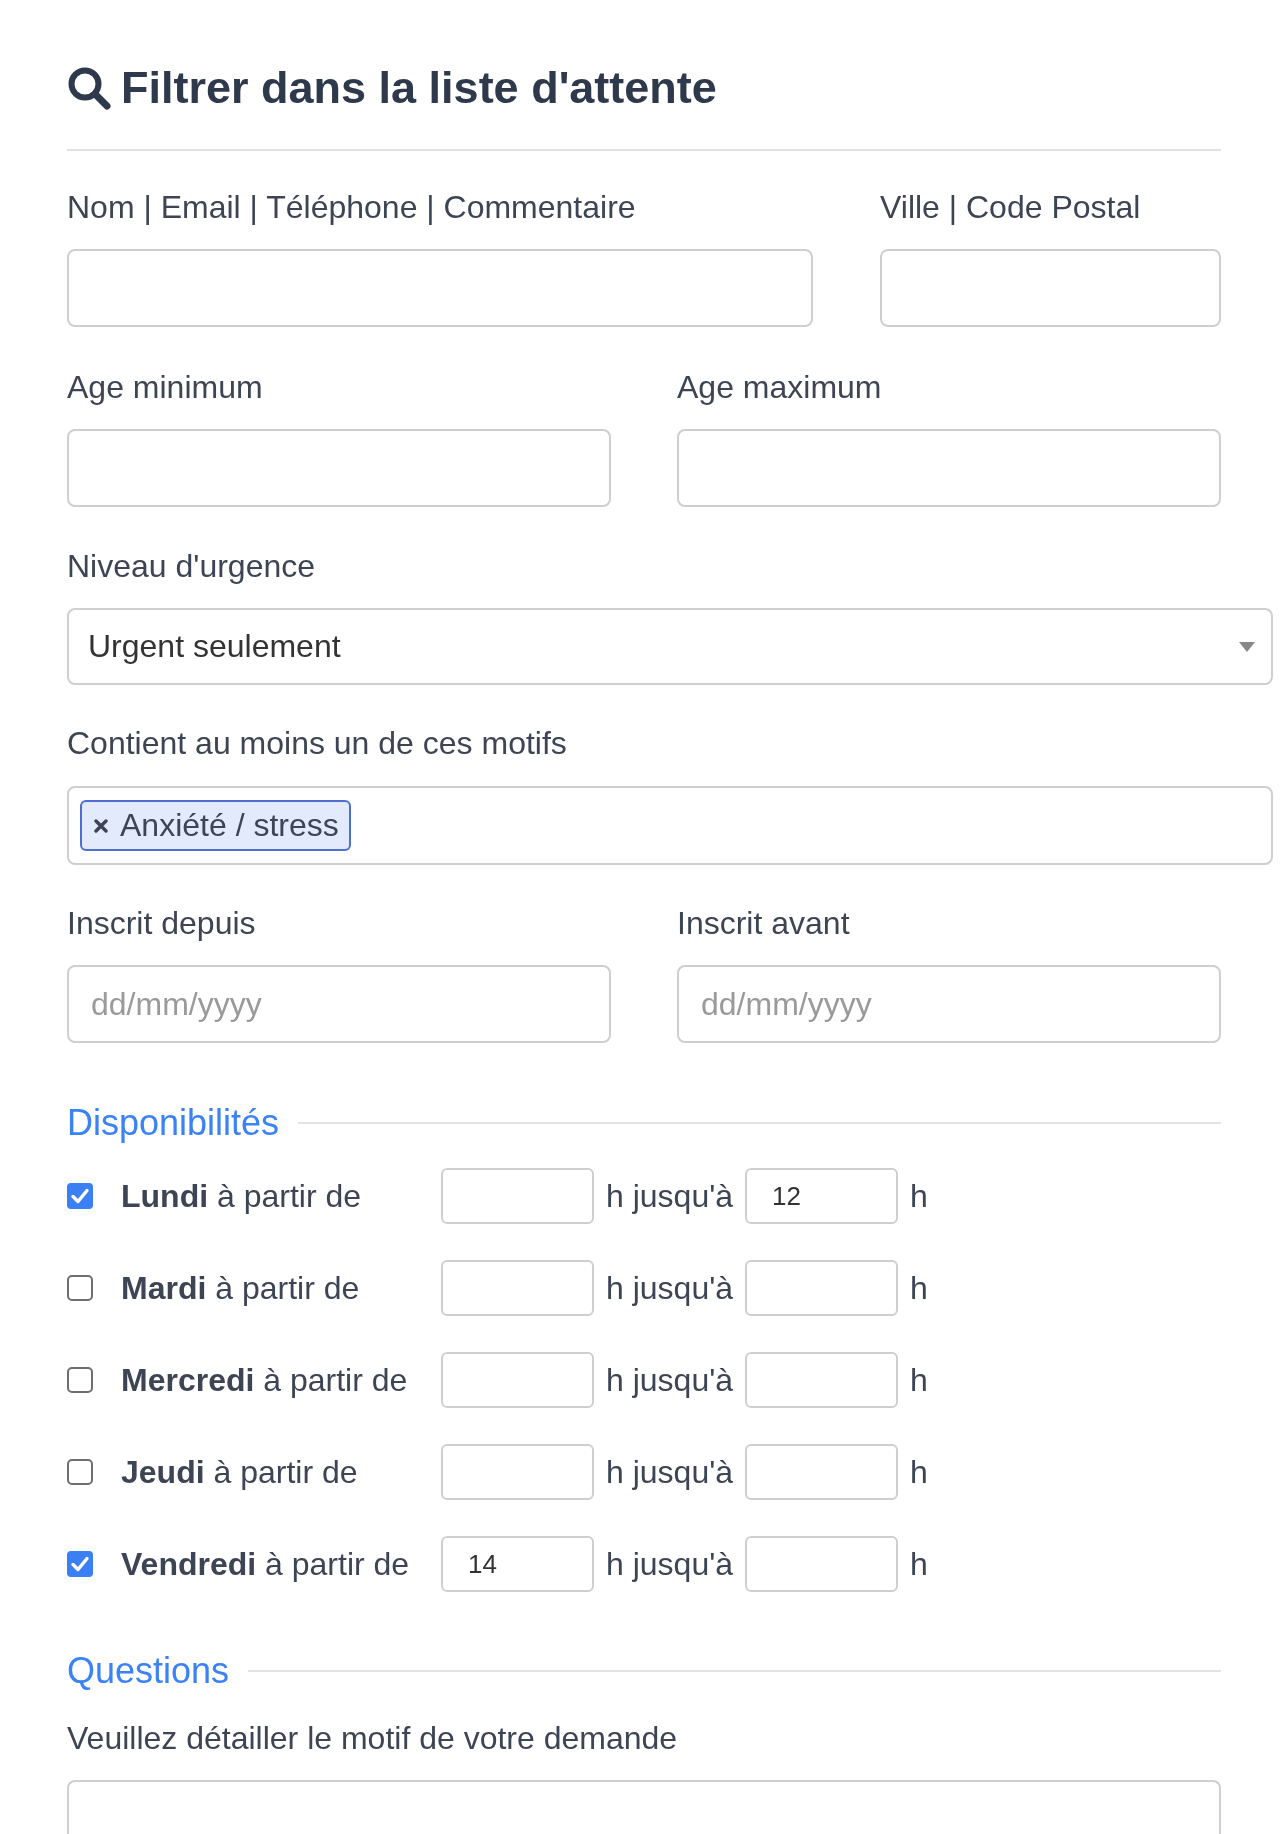  What do you see at coordinates (780, 387) in the screenshot?
I see `field-label: Age maximum` at bounding box center [780, 387].